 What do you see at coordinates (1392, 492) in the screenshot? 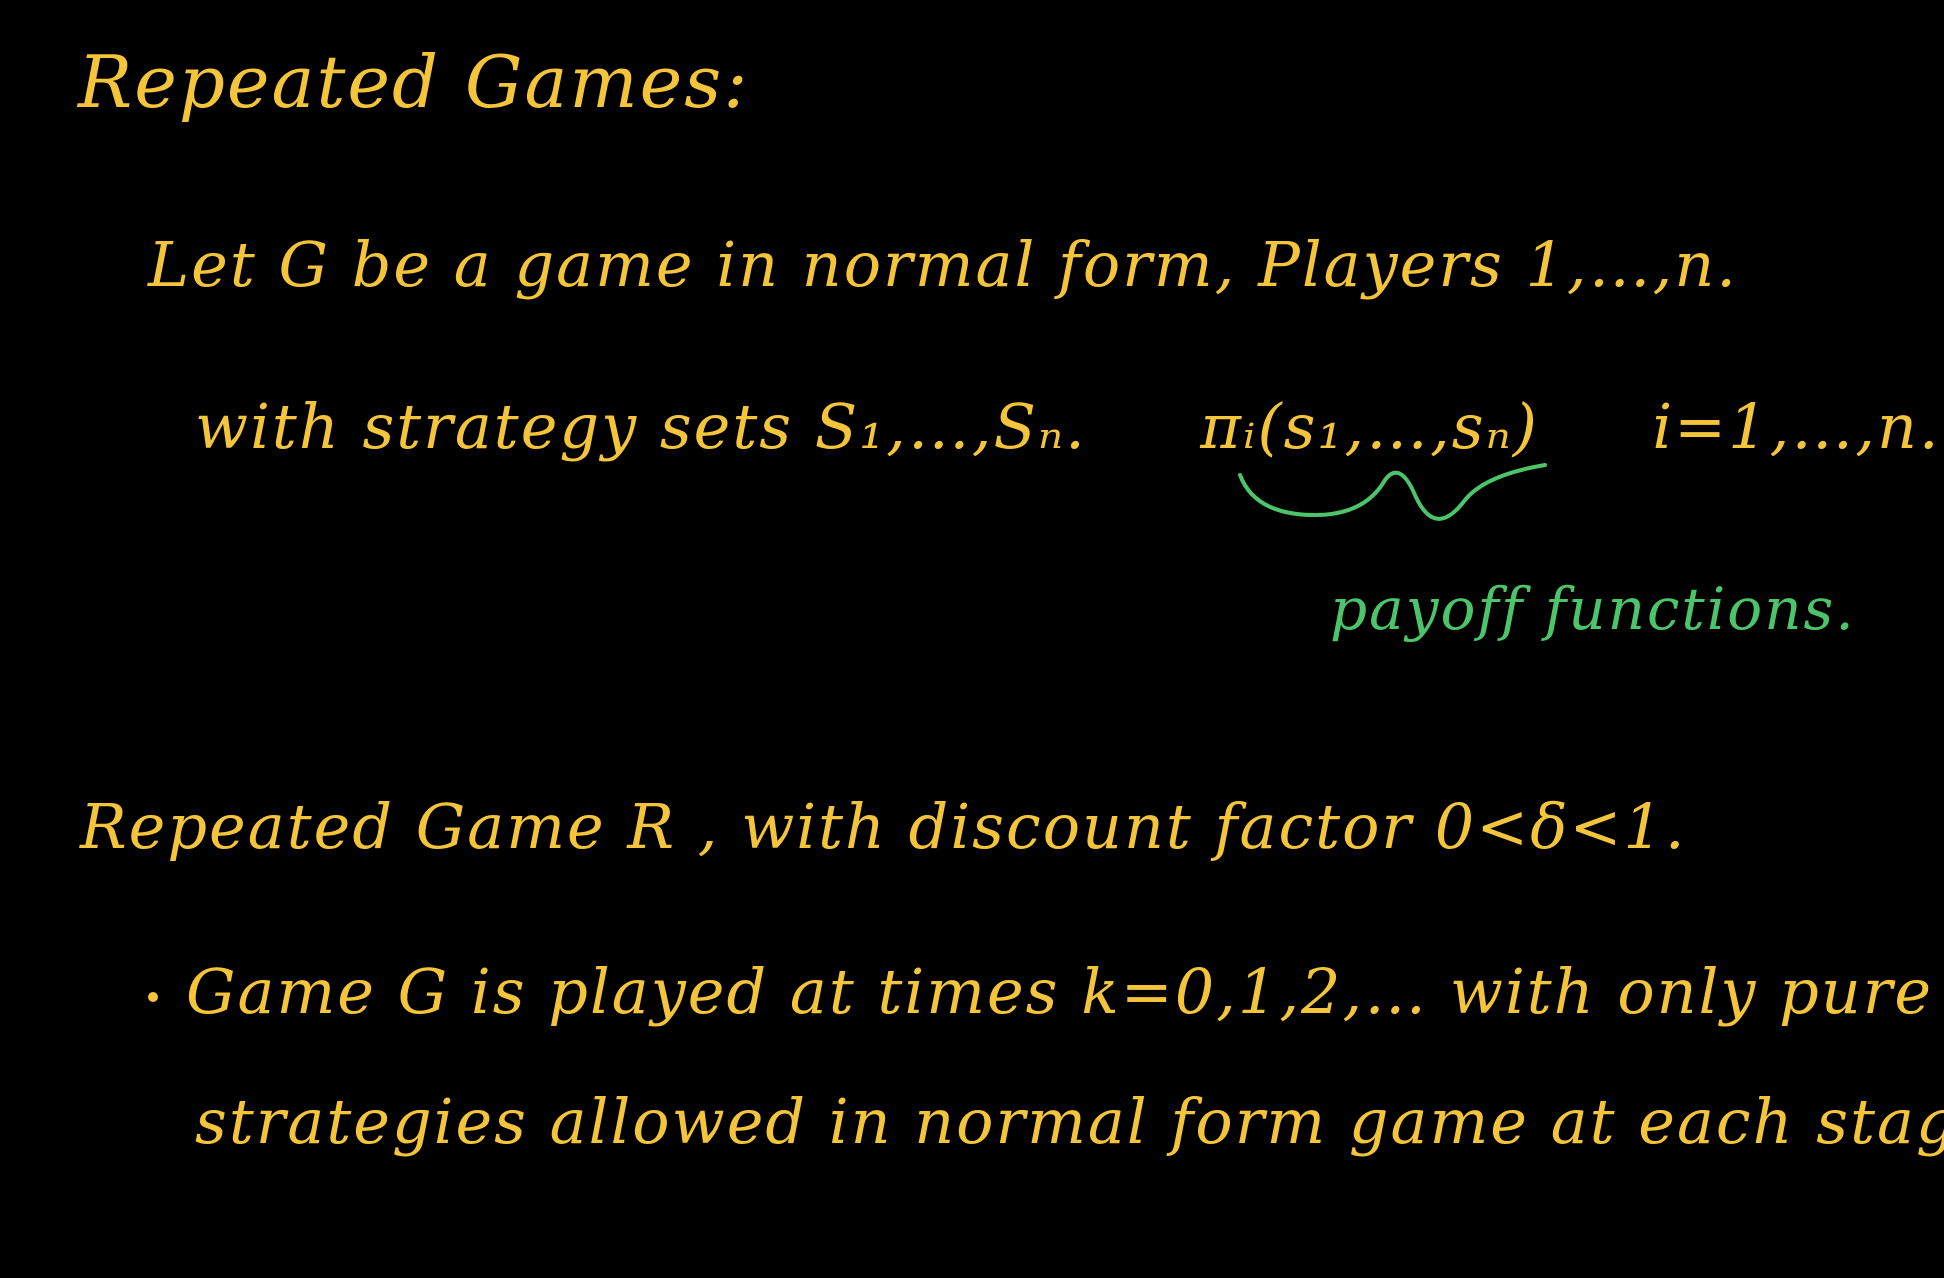
I see `underbrace-icon` at bounding box center [1392, 492].